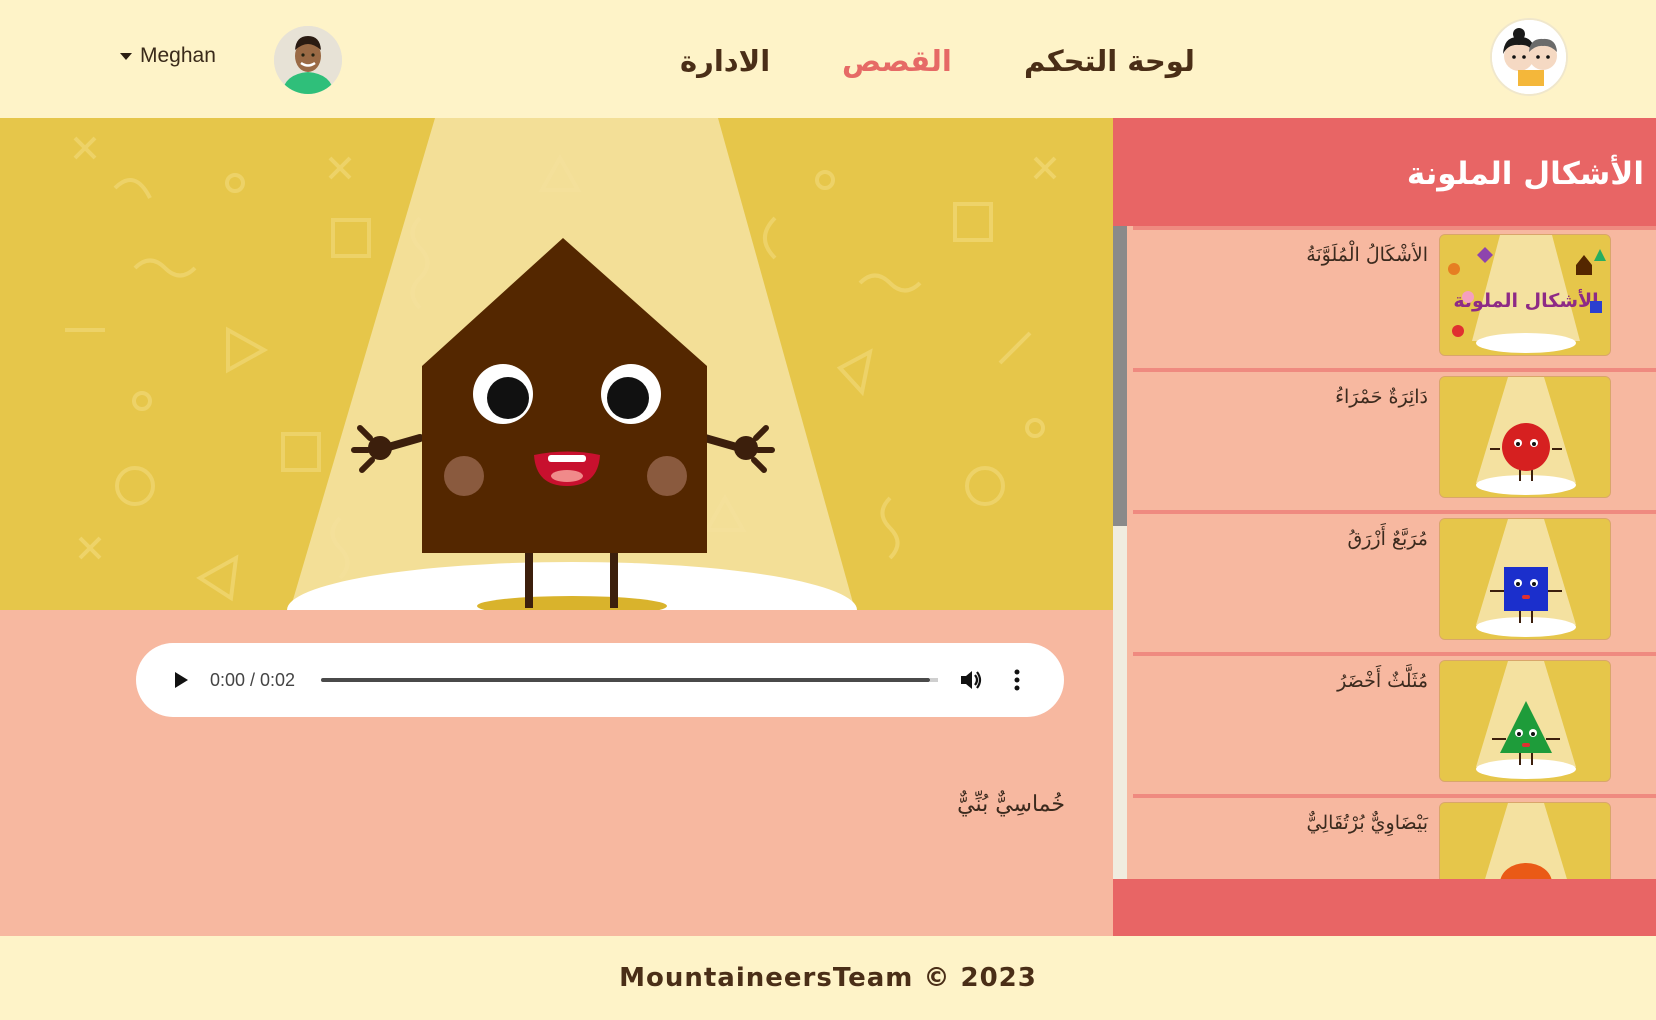 The width and height of the screenshot is (1656, 1020). I want to click on sidebar-title: الأشكال الملونة, so click(1525, 174).